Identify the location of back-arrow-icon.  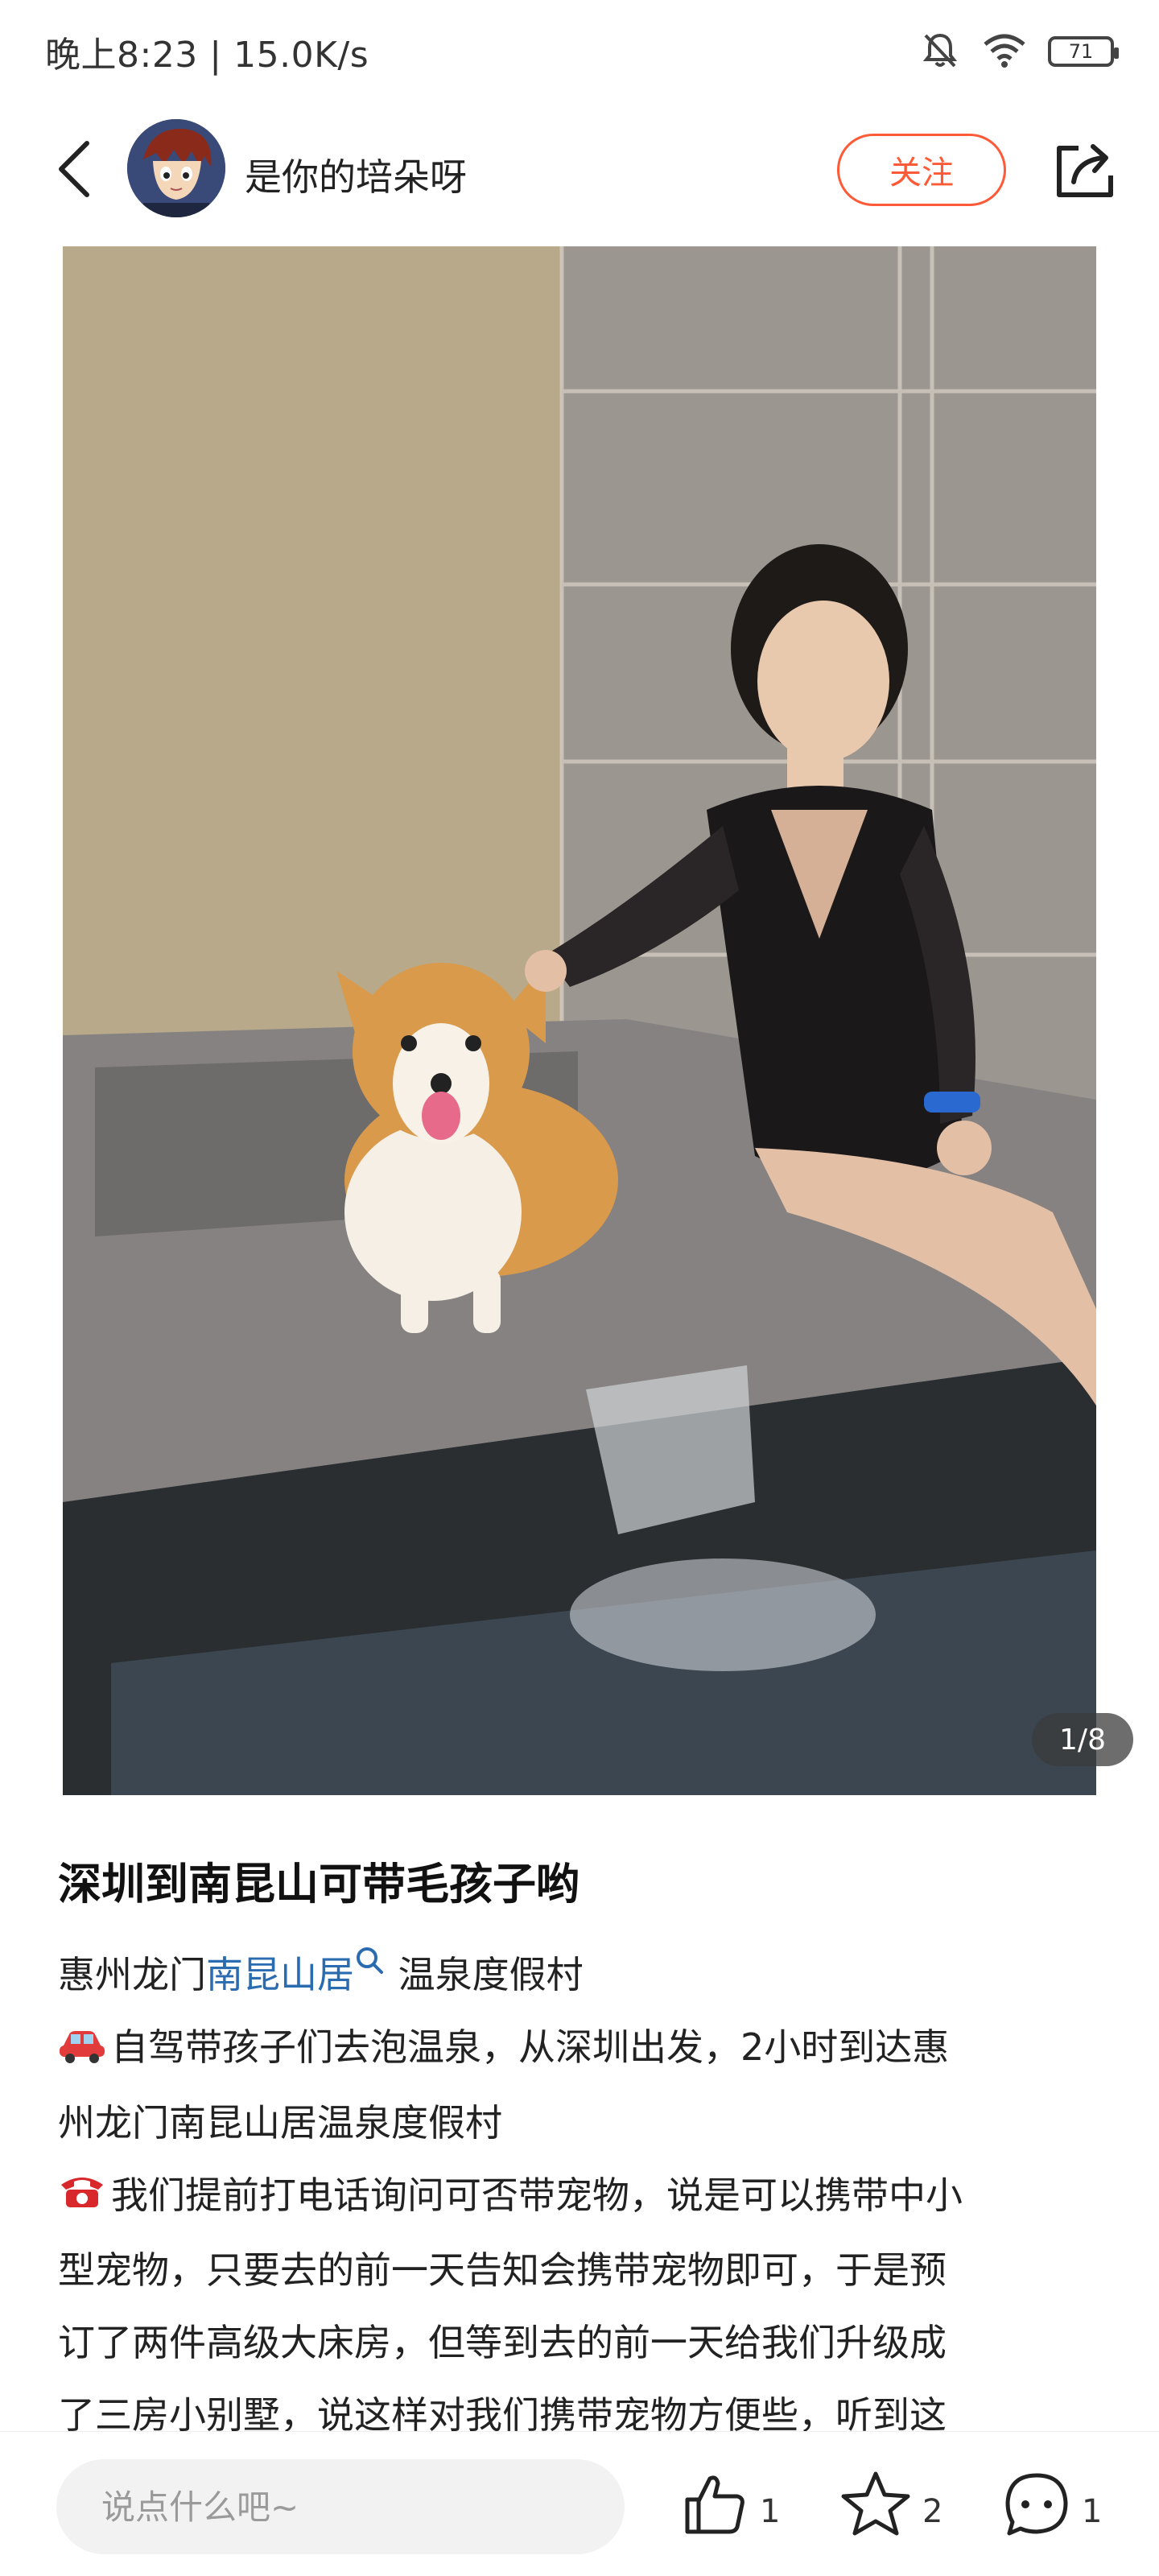
(74, 169).